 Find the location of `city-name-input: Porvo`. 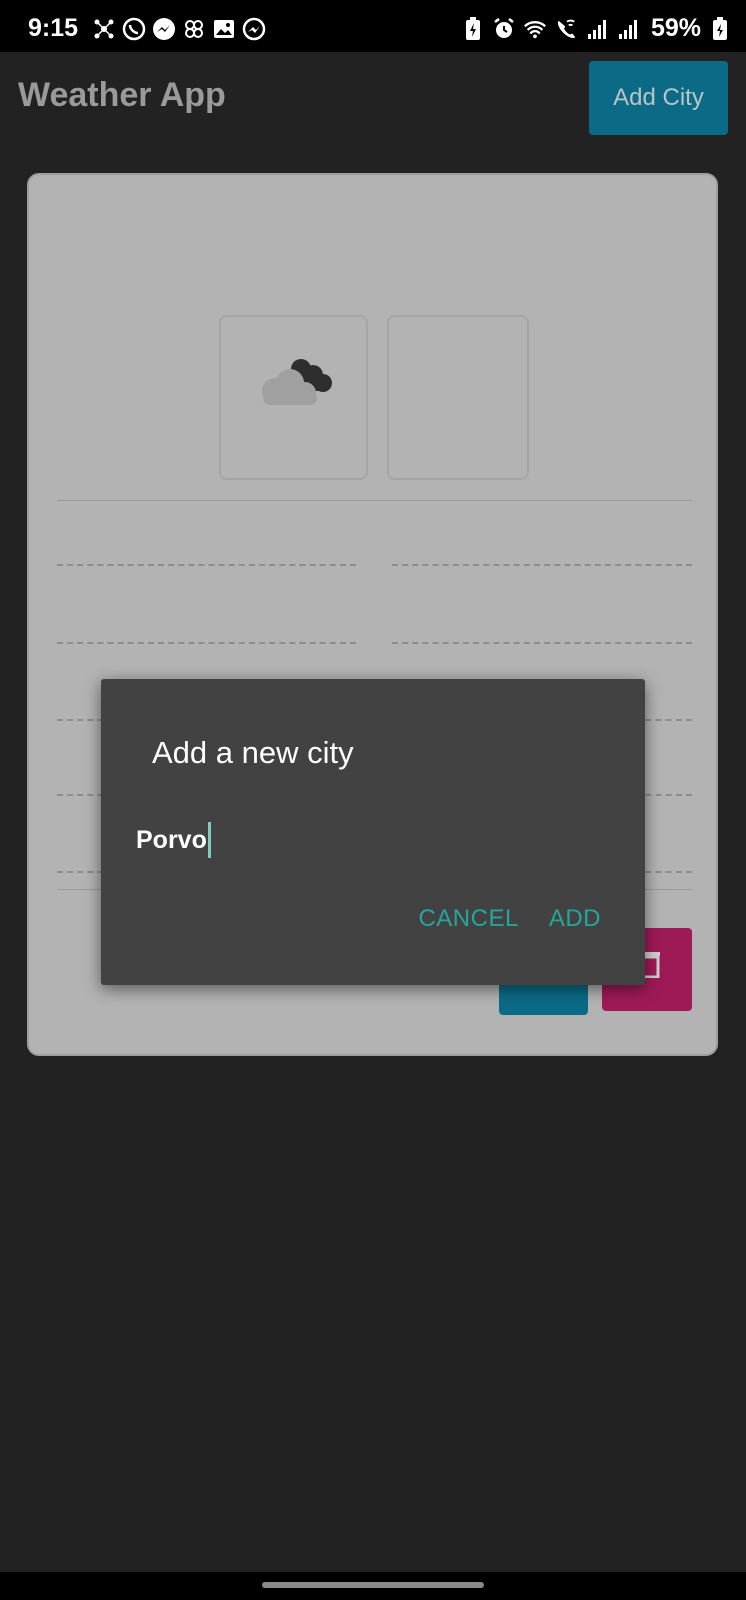

city-name-input: Porvo is located at coordinates (173, 840).